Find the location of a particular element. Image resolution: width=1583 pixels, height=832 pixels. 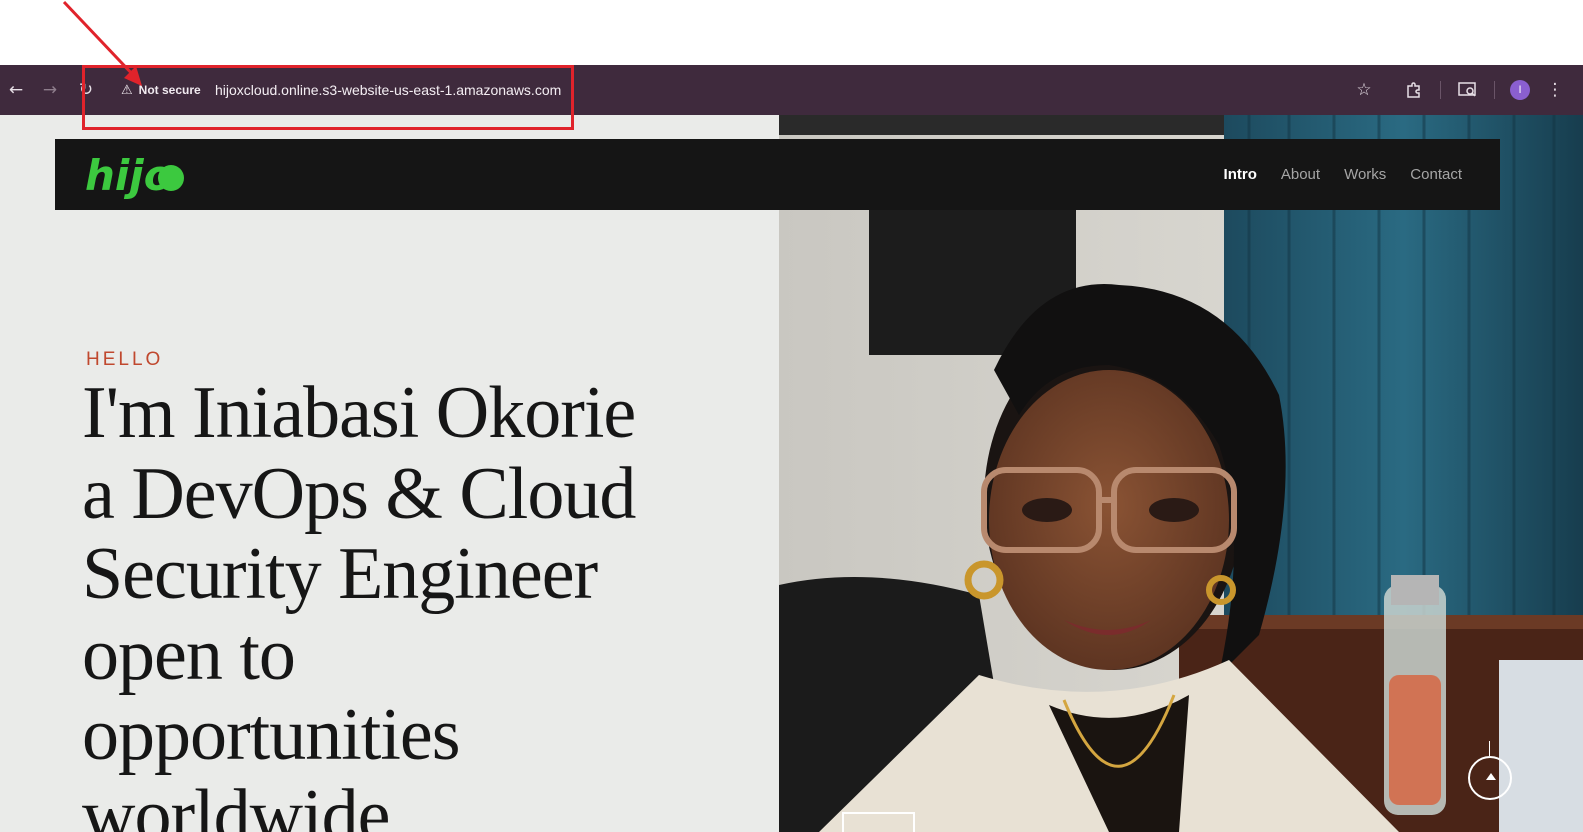

back-arrow-icon: ← is located at coordinates (16, 90).